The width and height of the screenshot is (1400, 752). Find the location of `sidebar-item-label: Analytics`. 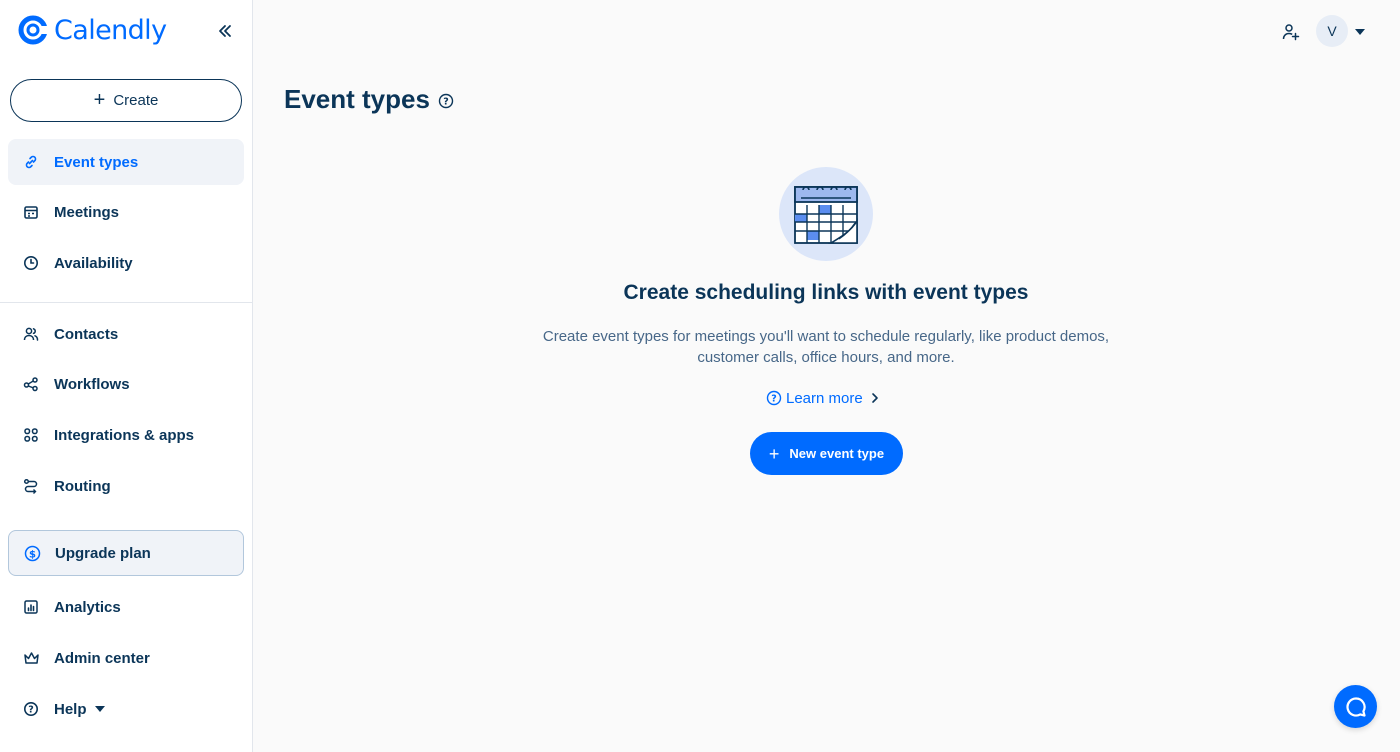

sidebar-item-label: Analytics is located at coordinates (87, 607).